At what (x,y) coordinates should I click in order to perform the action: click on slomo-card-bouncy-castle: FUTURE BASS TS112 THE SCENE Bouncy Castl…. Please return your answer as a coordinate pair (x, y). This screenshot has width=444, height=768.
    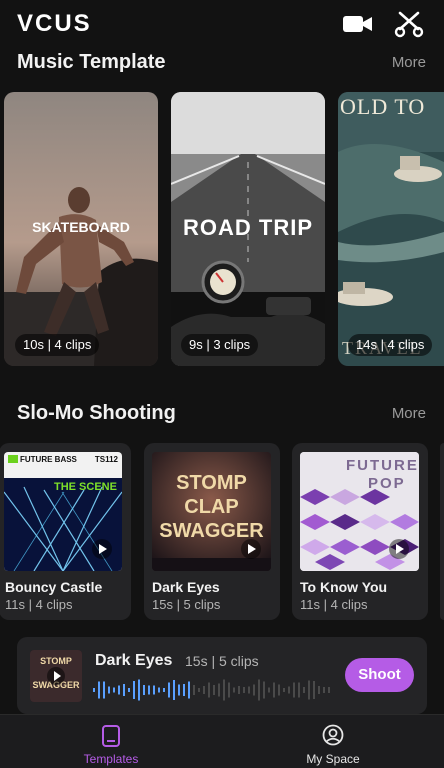
    Looking at the image, I should click on (65, 531).